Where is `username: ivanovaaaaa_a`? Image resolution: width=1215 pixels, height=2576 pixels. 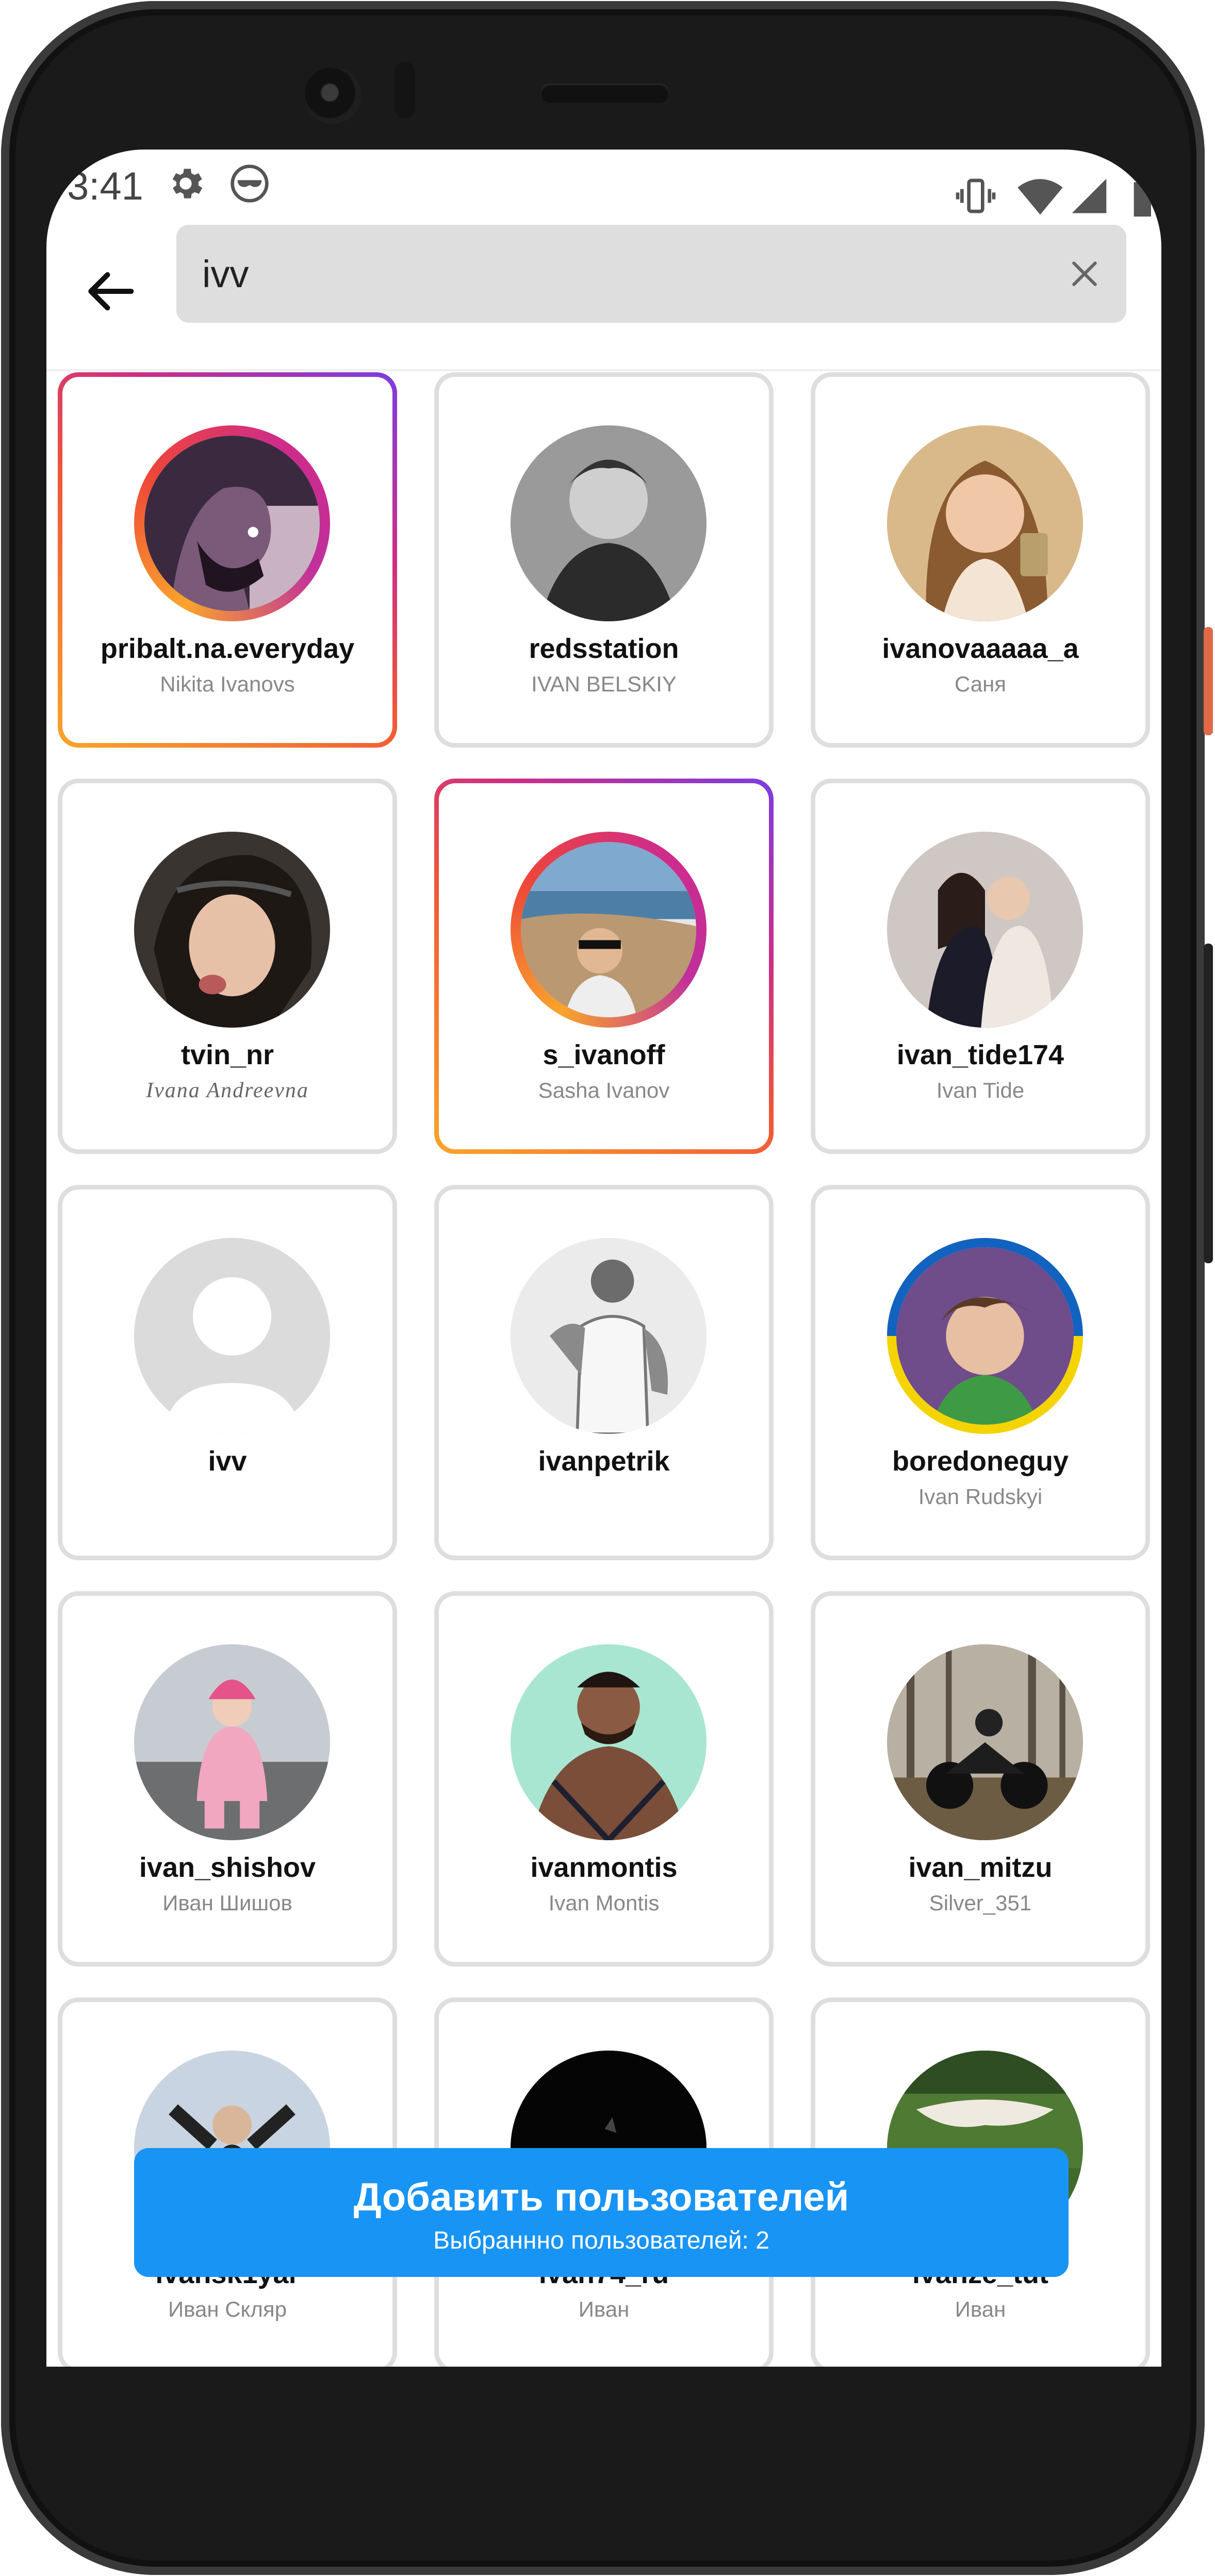 username: ivanovaaaaa_a is located at coordinates (980, 649).